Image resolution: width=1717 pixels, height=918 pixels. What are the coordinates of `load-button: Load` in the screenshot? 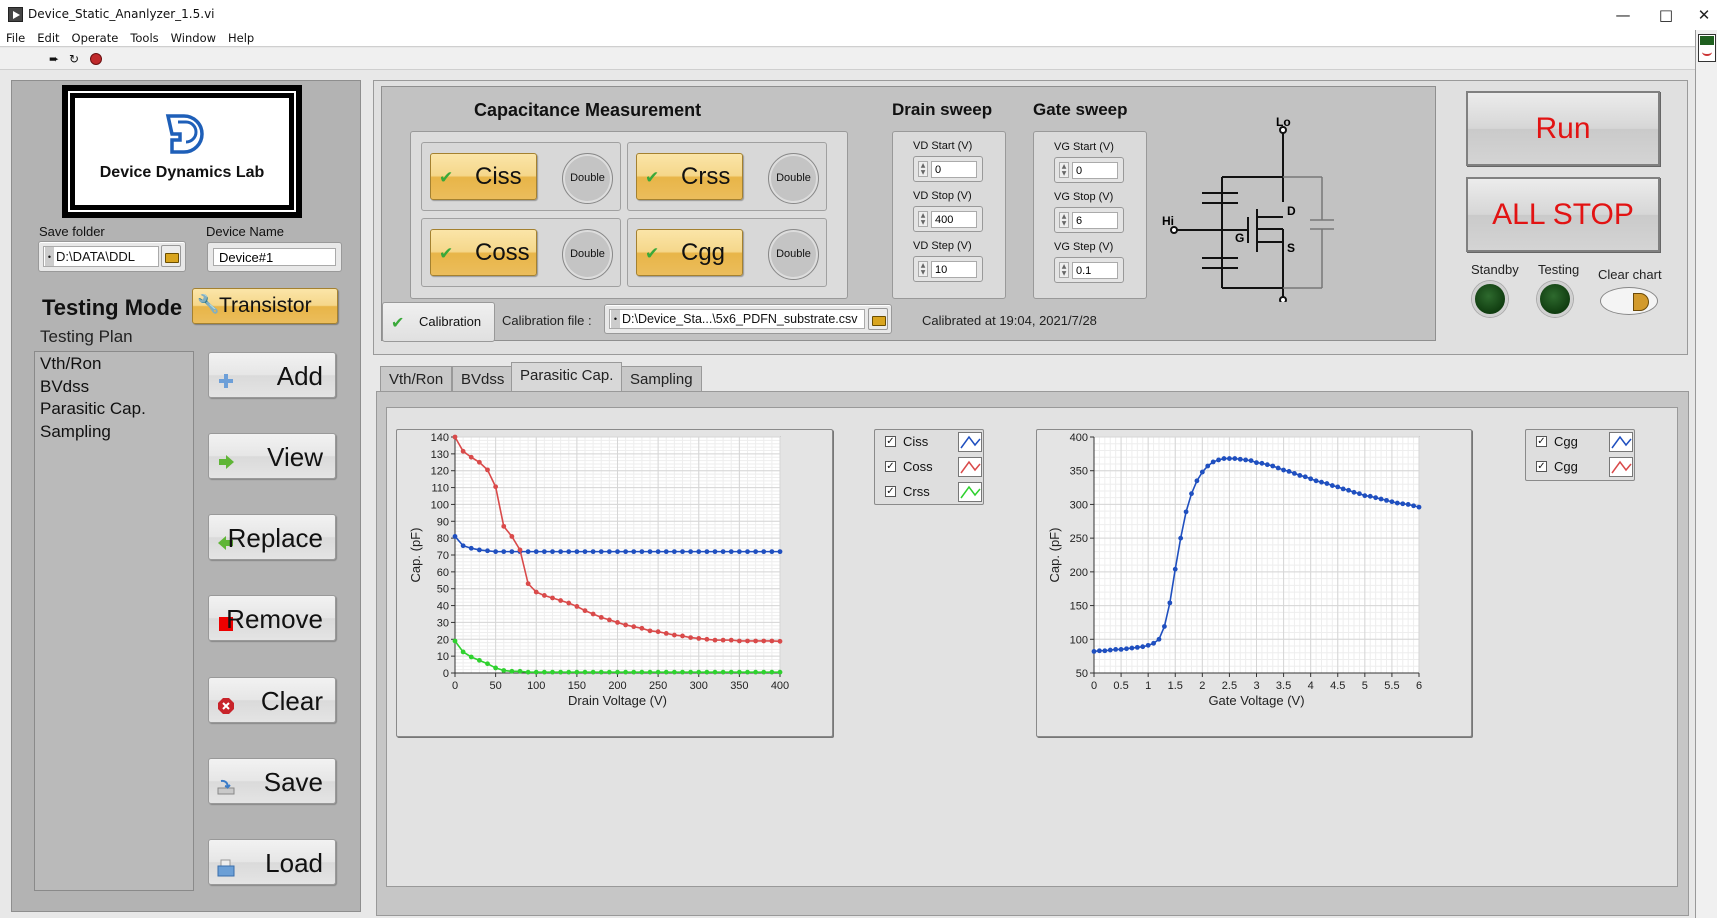 It's located at (272, 862).